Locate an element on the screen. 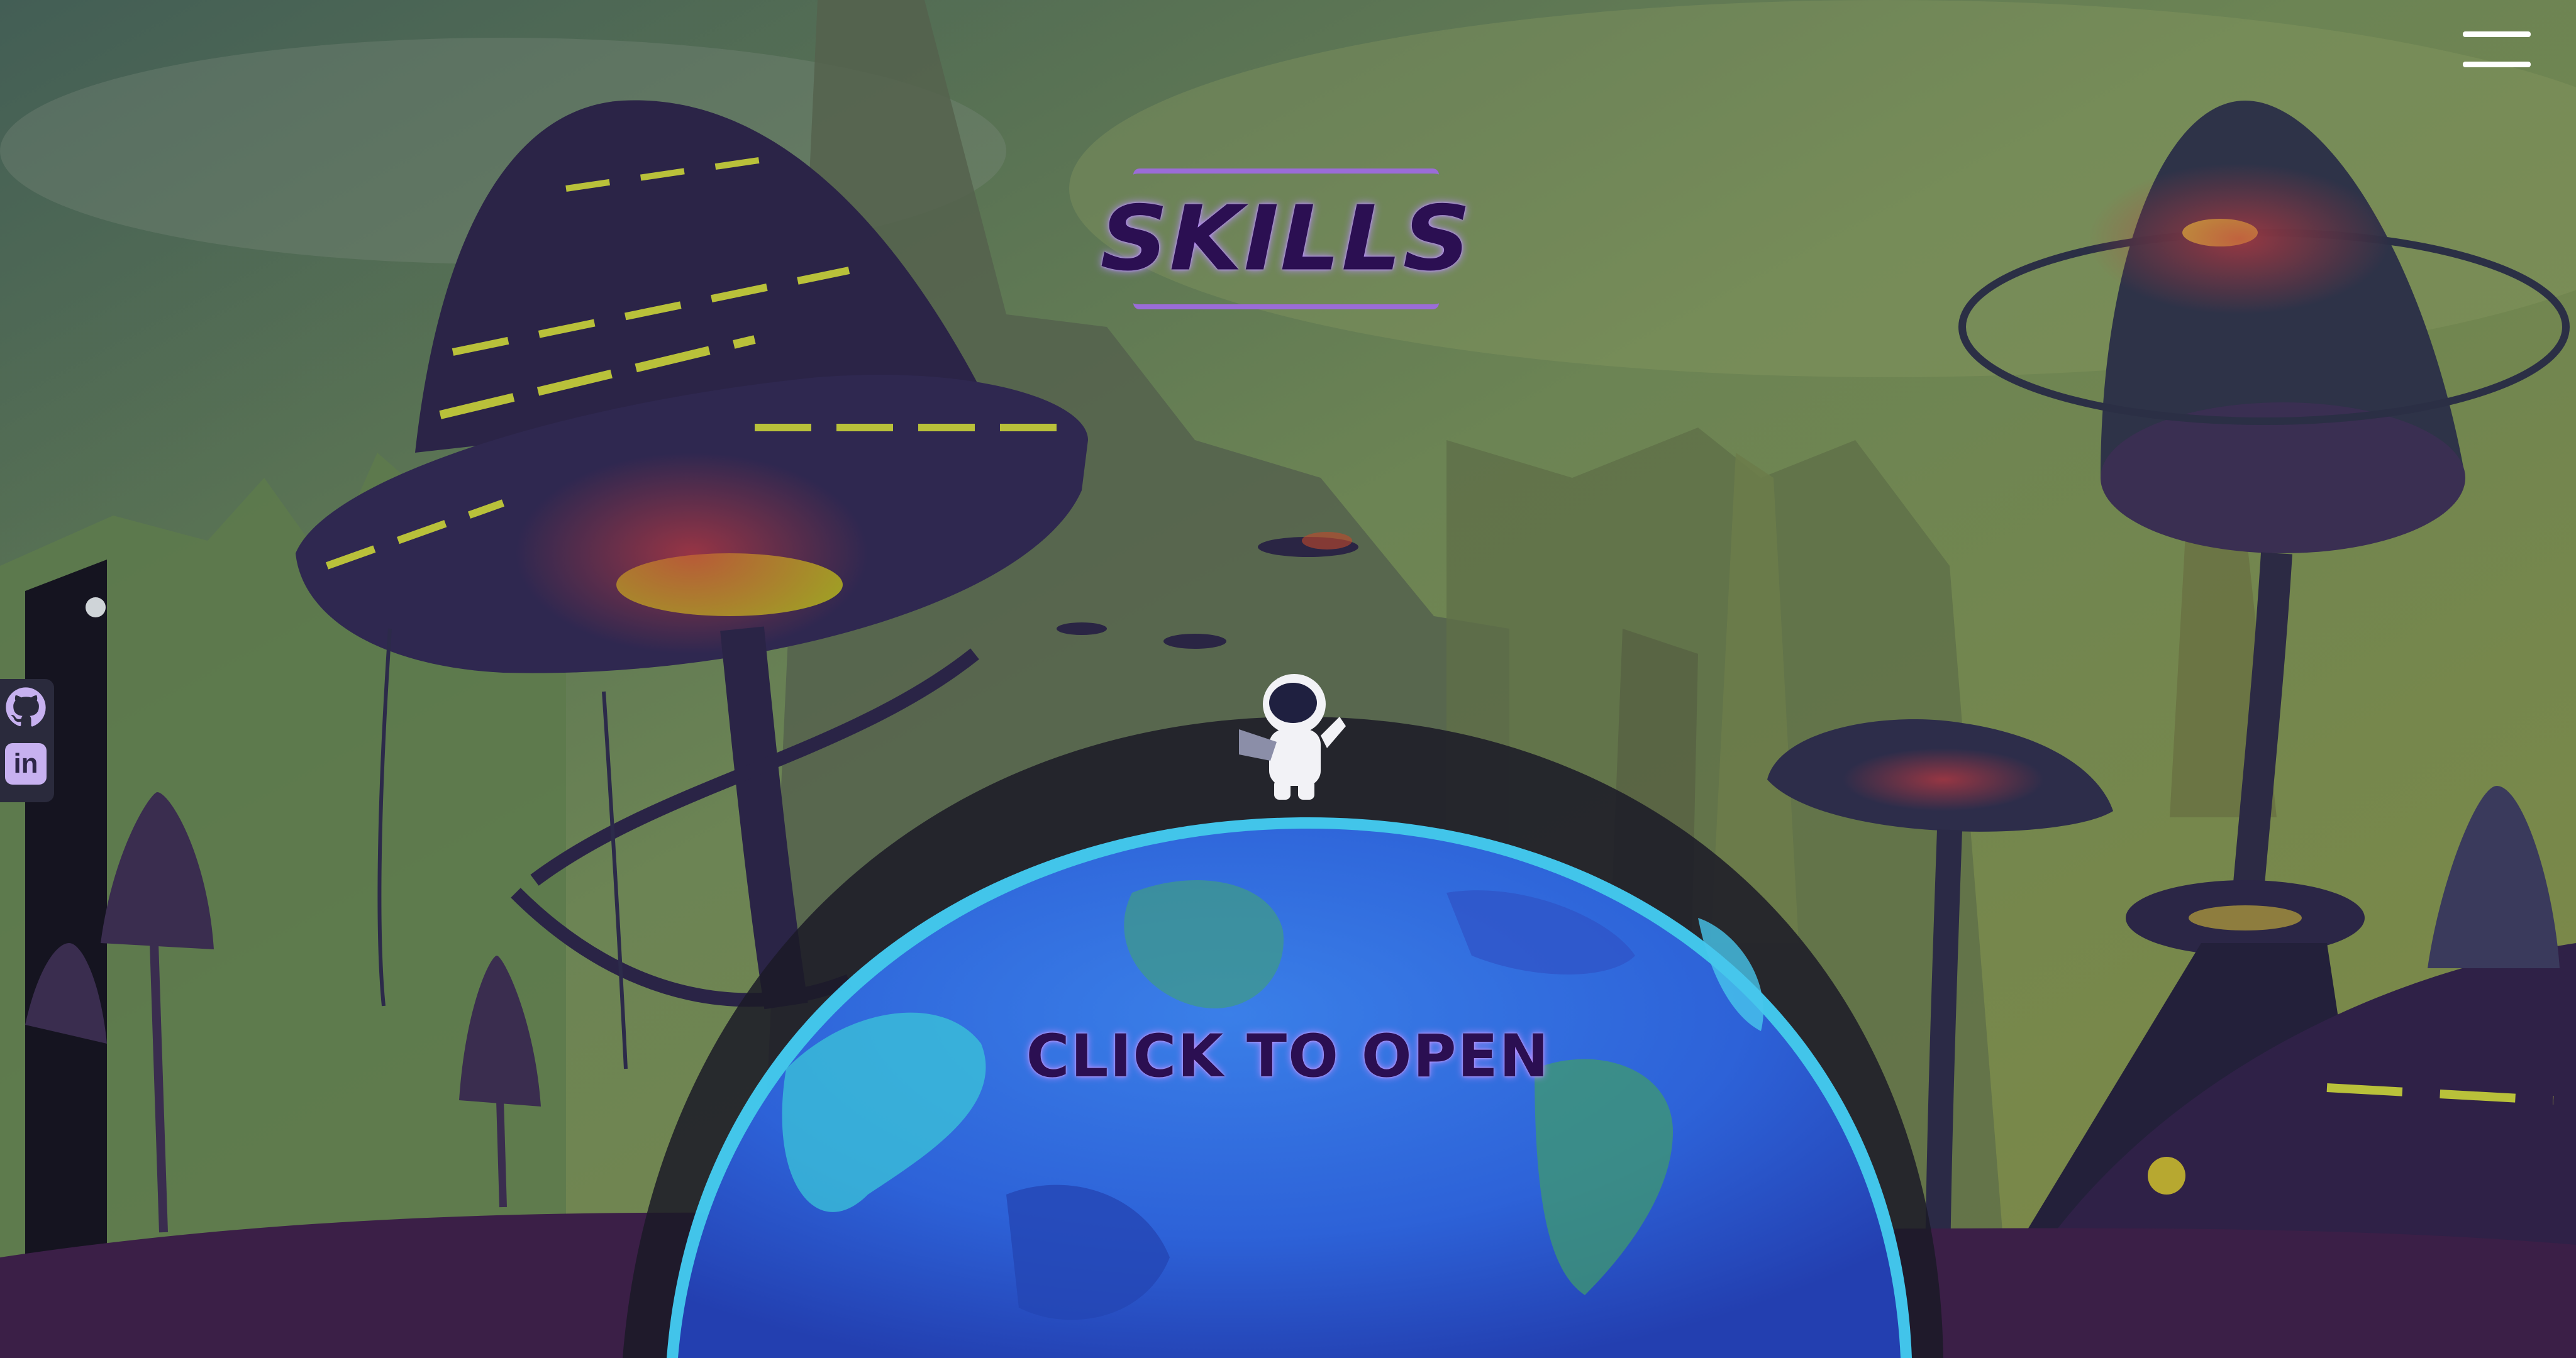  github-link is located at coordinates (26, 707).